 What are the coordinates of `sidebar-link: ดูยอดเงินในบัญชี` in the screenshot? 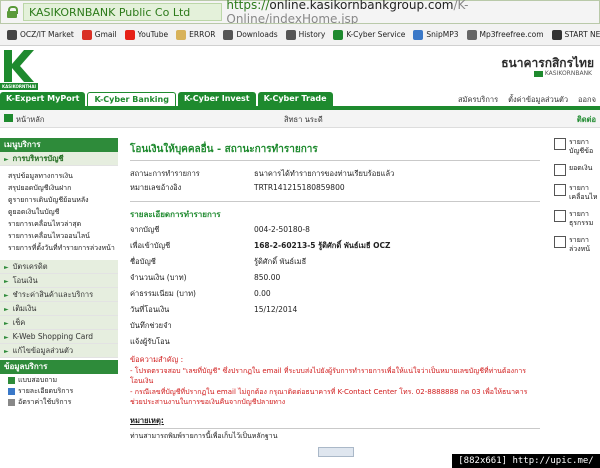 It's located at (59, 212).